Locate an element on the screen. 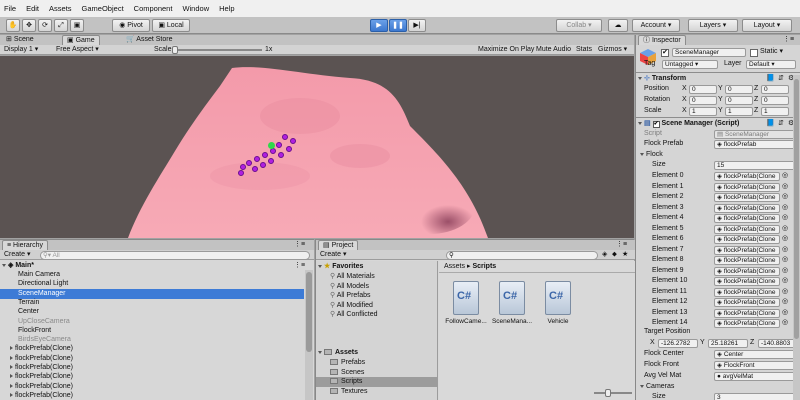 This screenshot has height=400, width=800. hierarchy-create-dropdown: Create ▾ is located at coordinates (17, 255).